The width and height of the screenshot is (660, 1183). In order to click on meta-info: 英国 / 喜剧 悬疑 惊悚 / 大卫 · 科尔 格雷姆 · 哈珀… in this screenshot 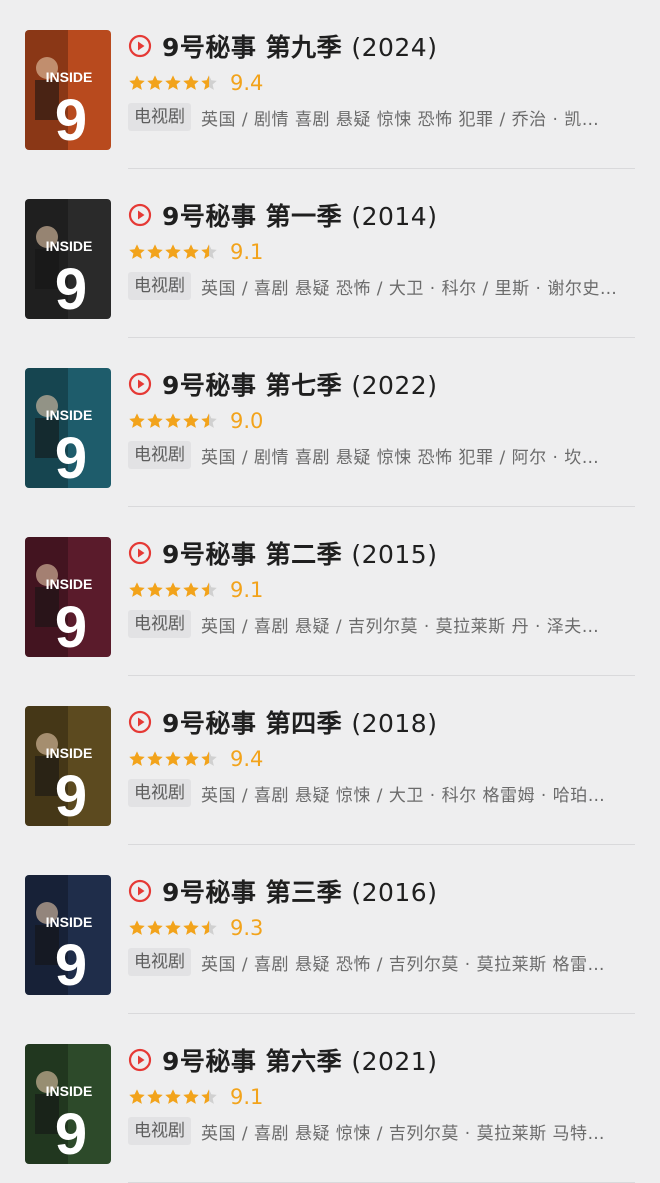, I will do `click(403, 795)`.